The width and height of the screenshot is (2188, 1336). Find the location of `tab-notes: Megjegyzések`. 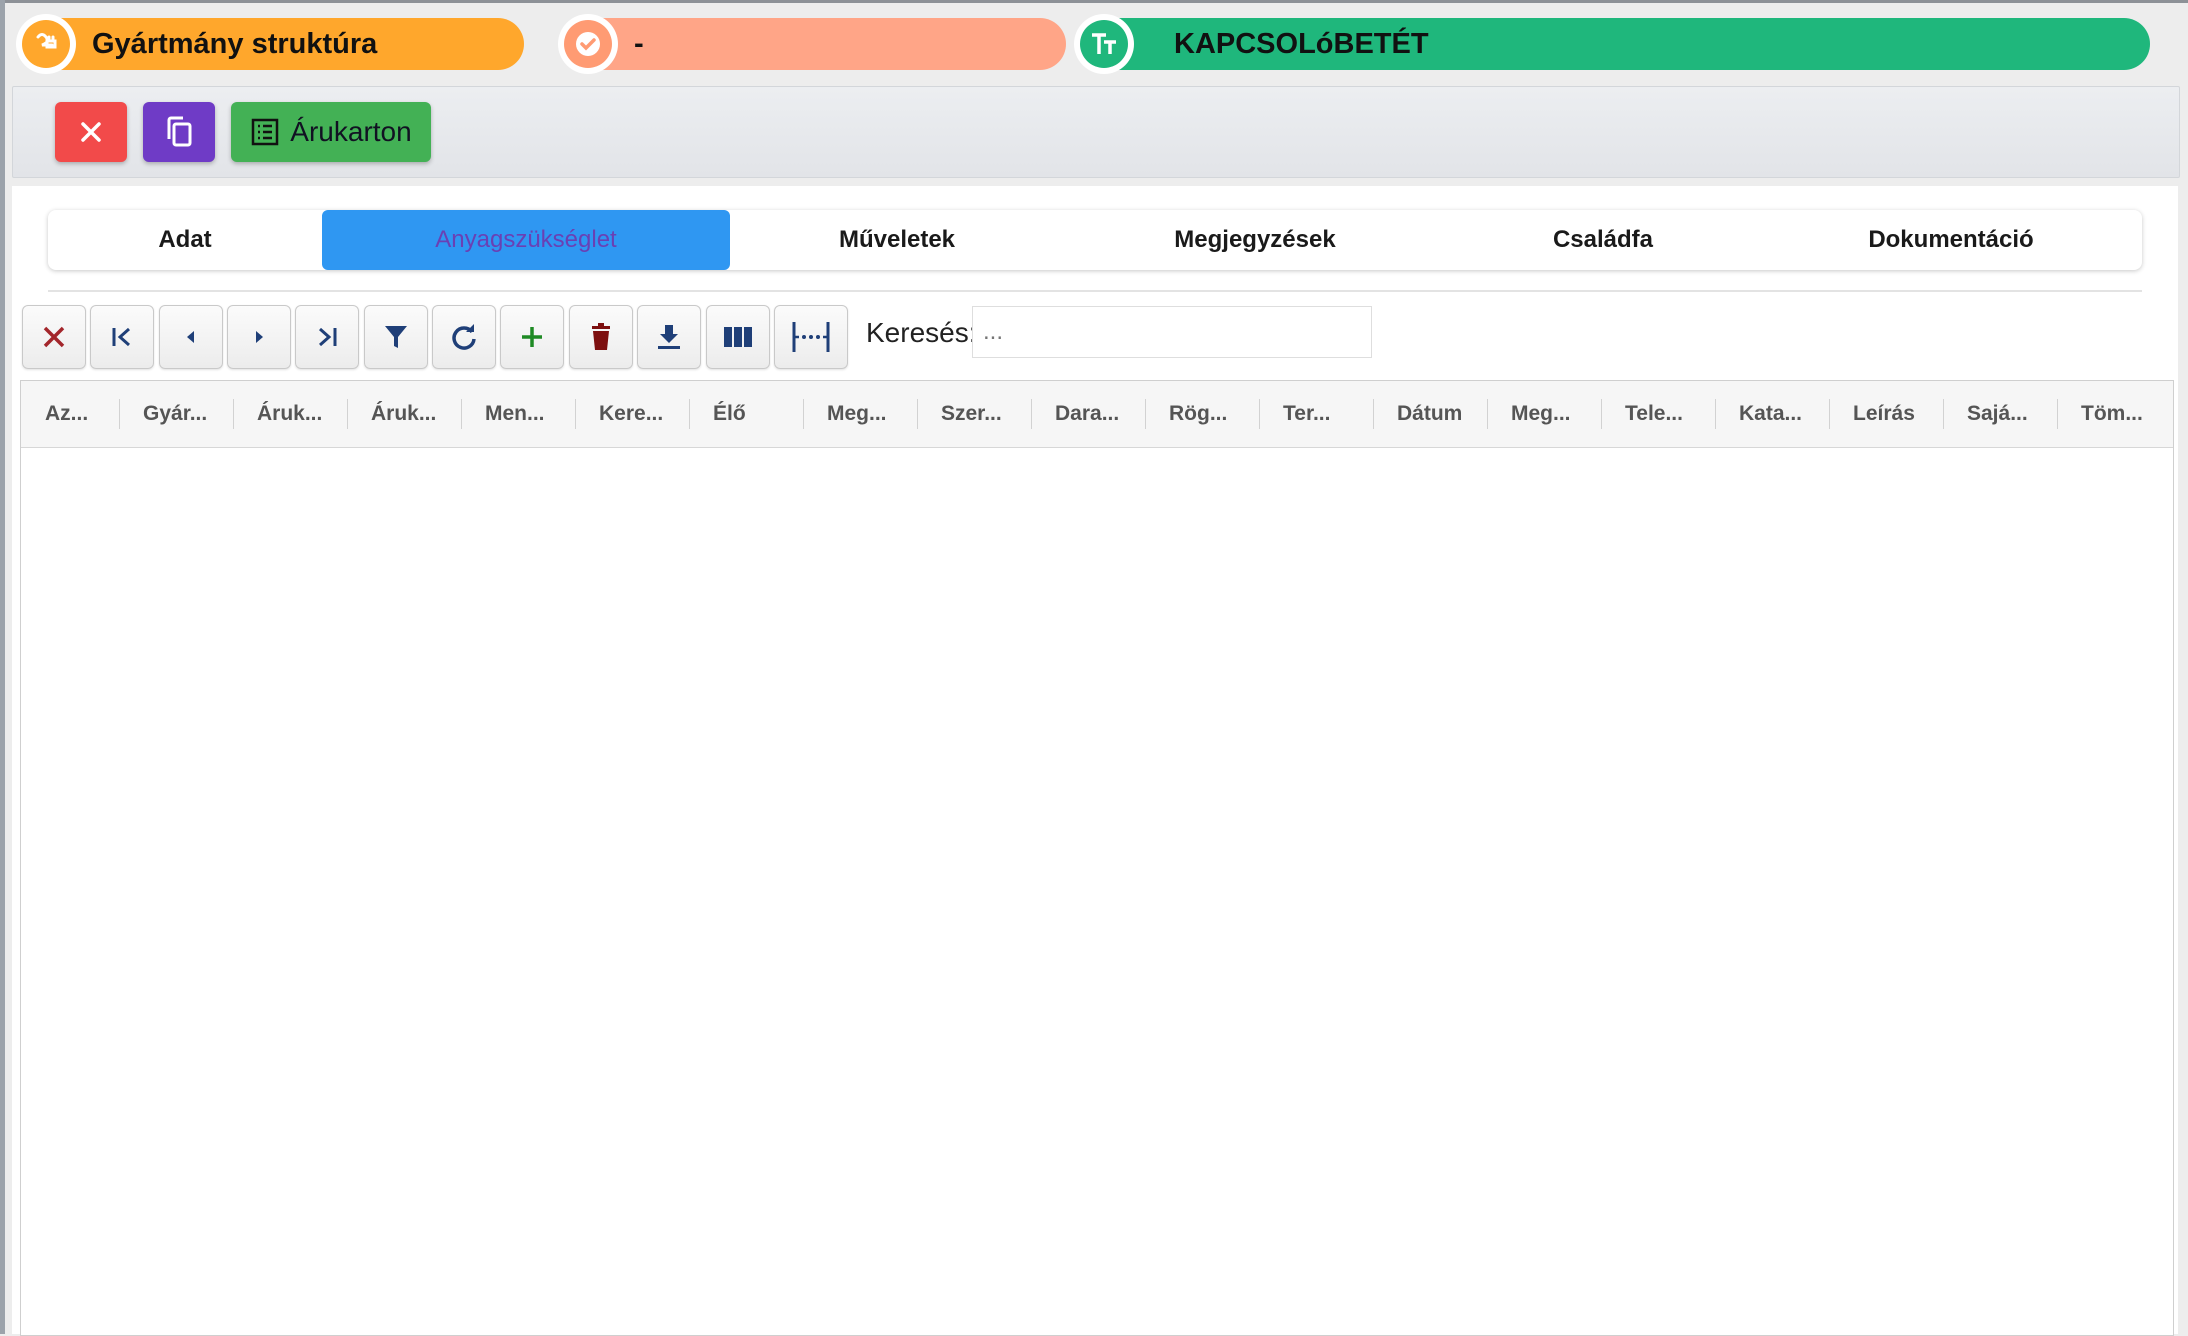

tab-notes: Megjegyzések is located at coordinates (1255, 240).